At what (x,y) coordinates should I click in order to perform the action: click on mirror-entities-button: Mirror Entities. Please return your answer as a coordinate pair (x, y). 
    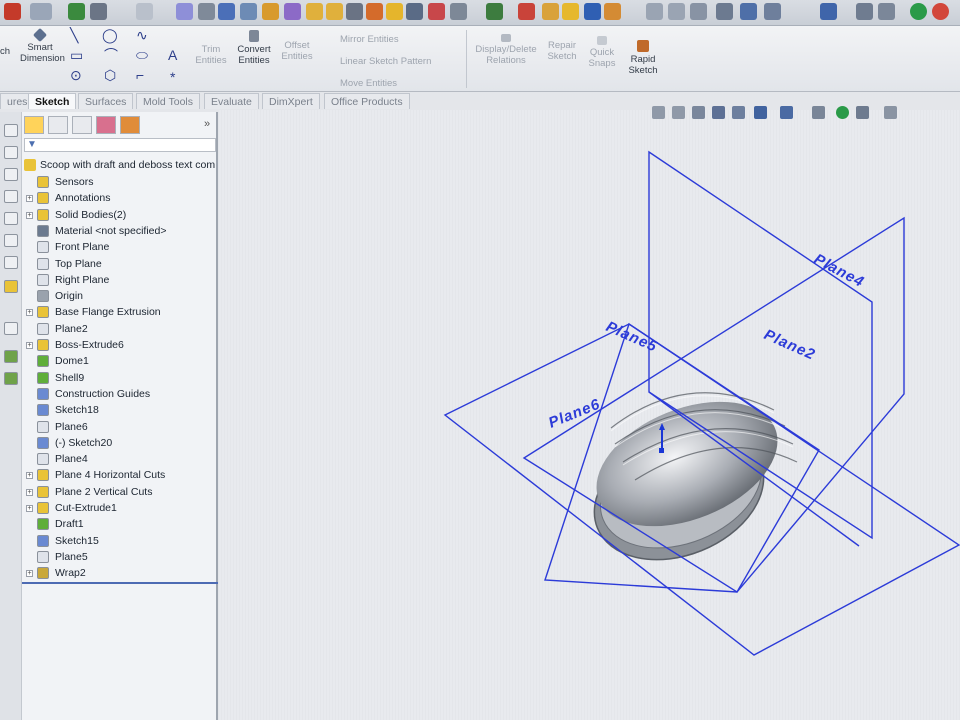
    Looking at the image, I should click on (377, 39).